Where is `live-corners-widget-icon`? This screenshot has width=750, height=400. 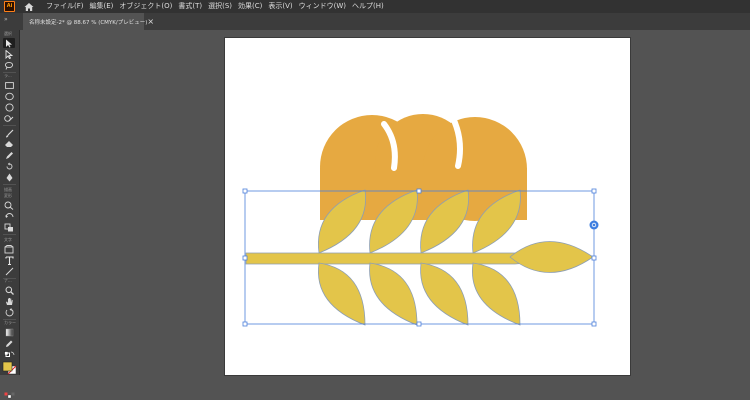
live-corners-widget-icon is located at coordinates (594, 225).